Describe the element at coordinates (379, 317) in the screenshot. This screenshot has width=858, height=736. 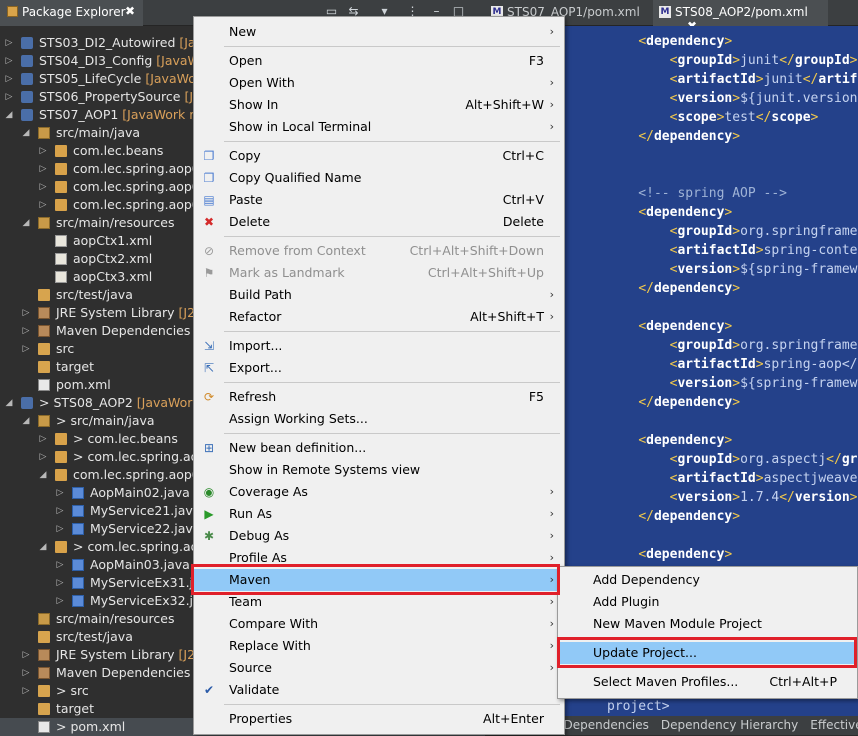
I see `menu-item-refactor: Refactor Alt+Shift+T ›` at that location.